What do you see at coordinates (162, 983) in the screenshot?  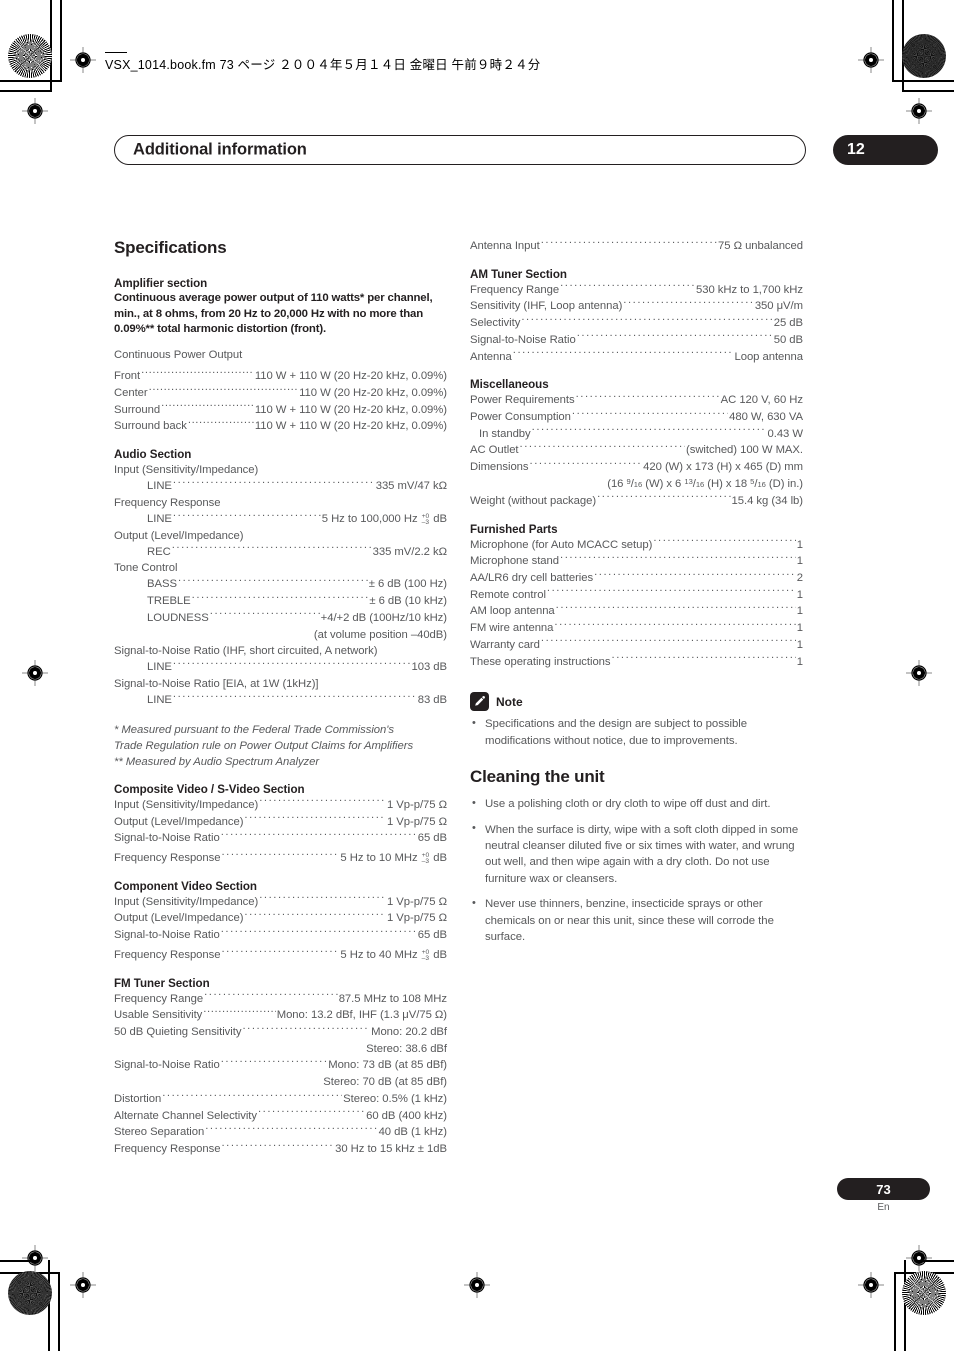 I see `section-heading-fm-tuner: FM Tuner Section` at bounding box center [162, 983].